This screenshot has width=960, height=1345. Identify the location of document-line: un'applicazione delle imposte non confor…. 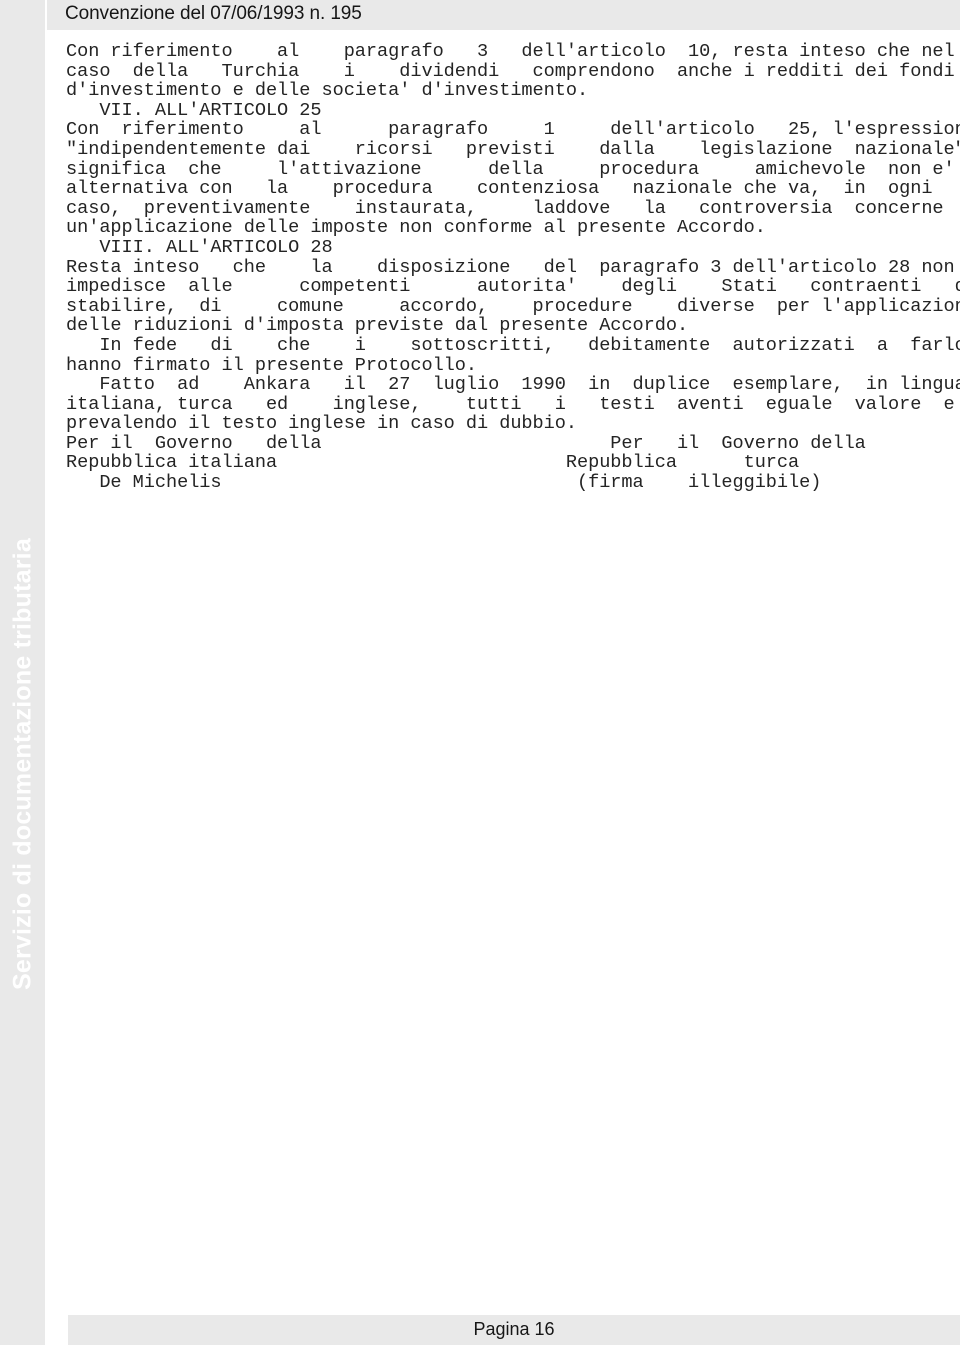
(416, 228).